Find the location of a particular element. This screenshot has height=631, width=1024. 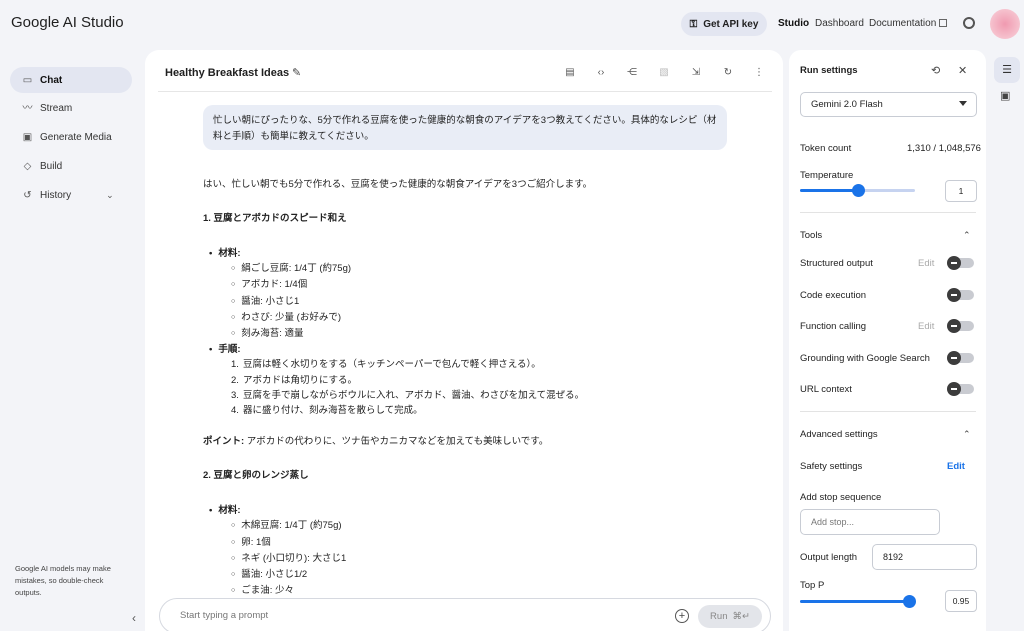

run-button: Run ⌘↵ is located at coordinates (730, 616).